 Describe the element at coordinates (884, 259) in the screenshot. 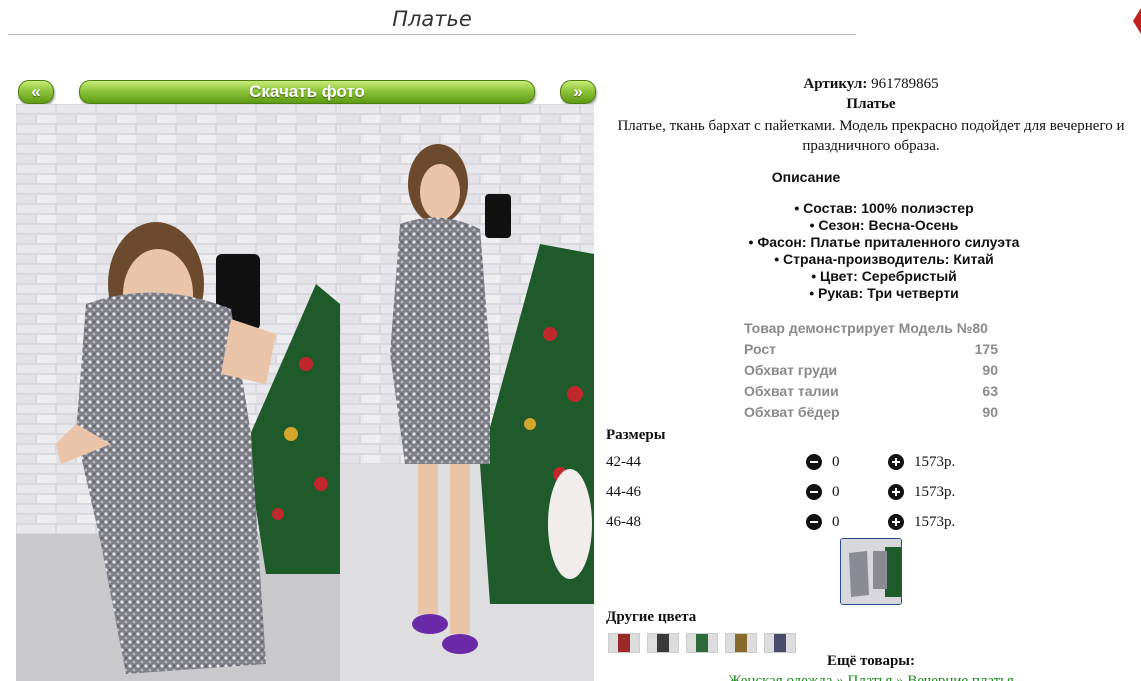

I see `property-item: Страна-производитель: Китай` at that location.